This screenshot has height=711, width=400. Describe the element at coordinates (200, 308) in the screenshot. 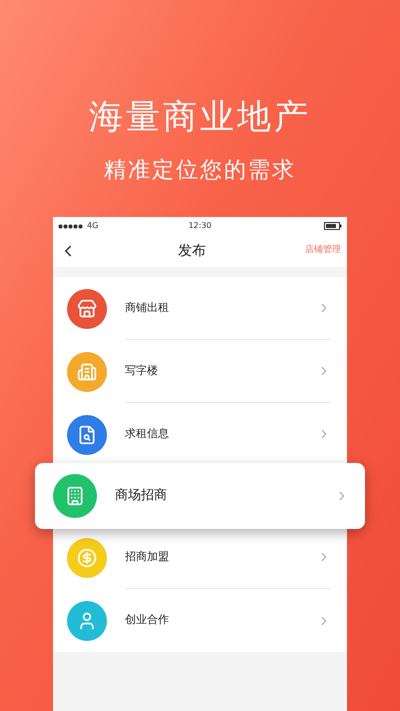

I see `list-item: 商铺出租` at that location.